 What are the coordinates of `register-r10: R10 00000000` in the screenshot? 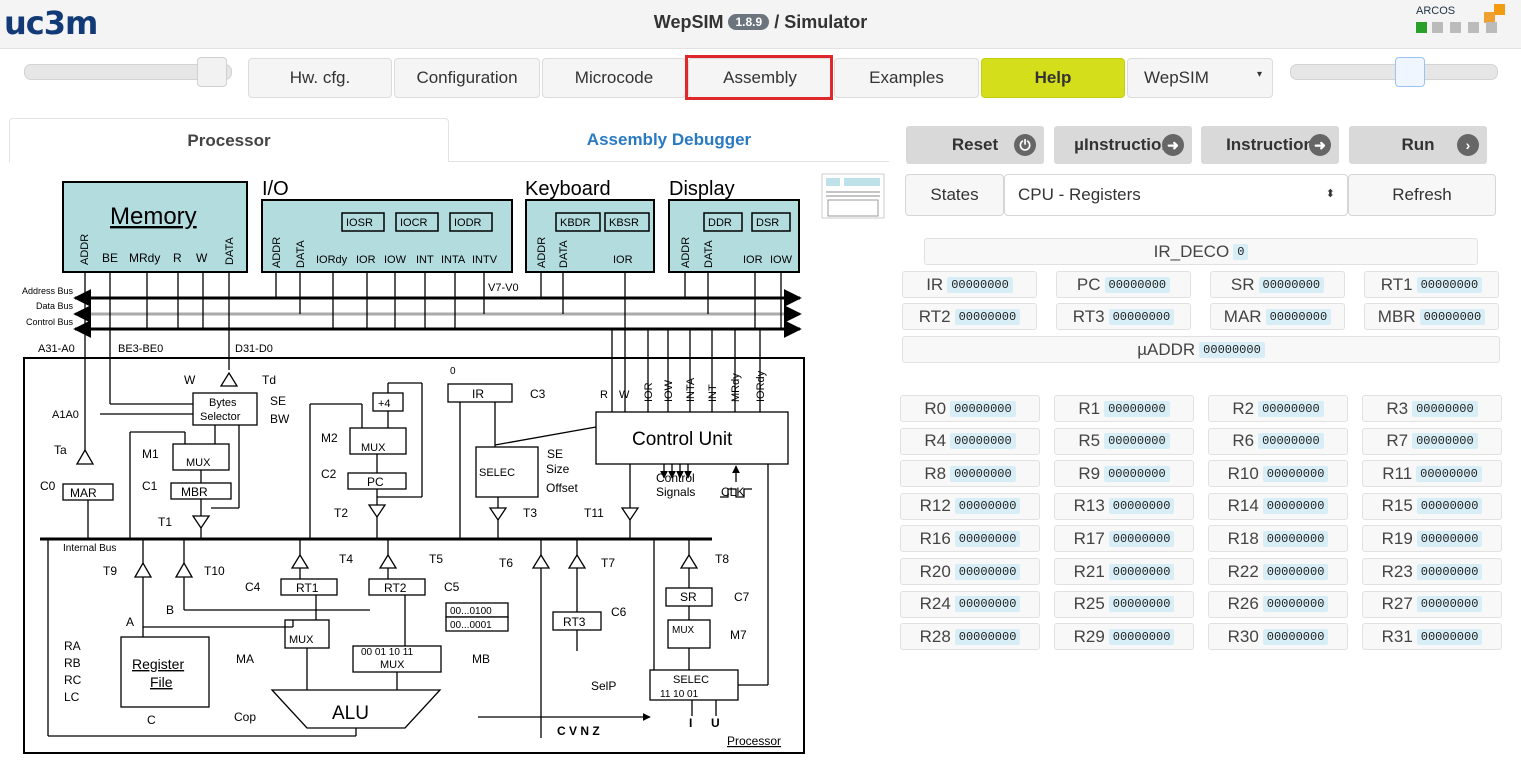 It's located at (1278, 474).